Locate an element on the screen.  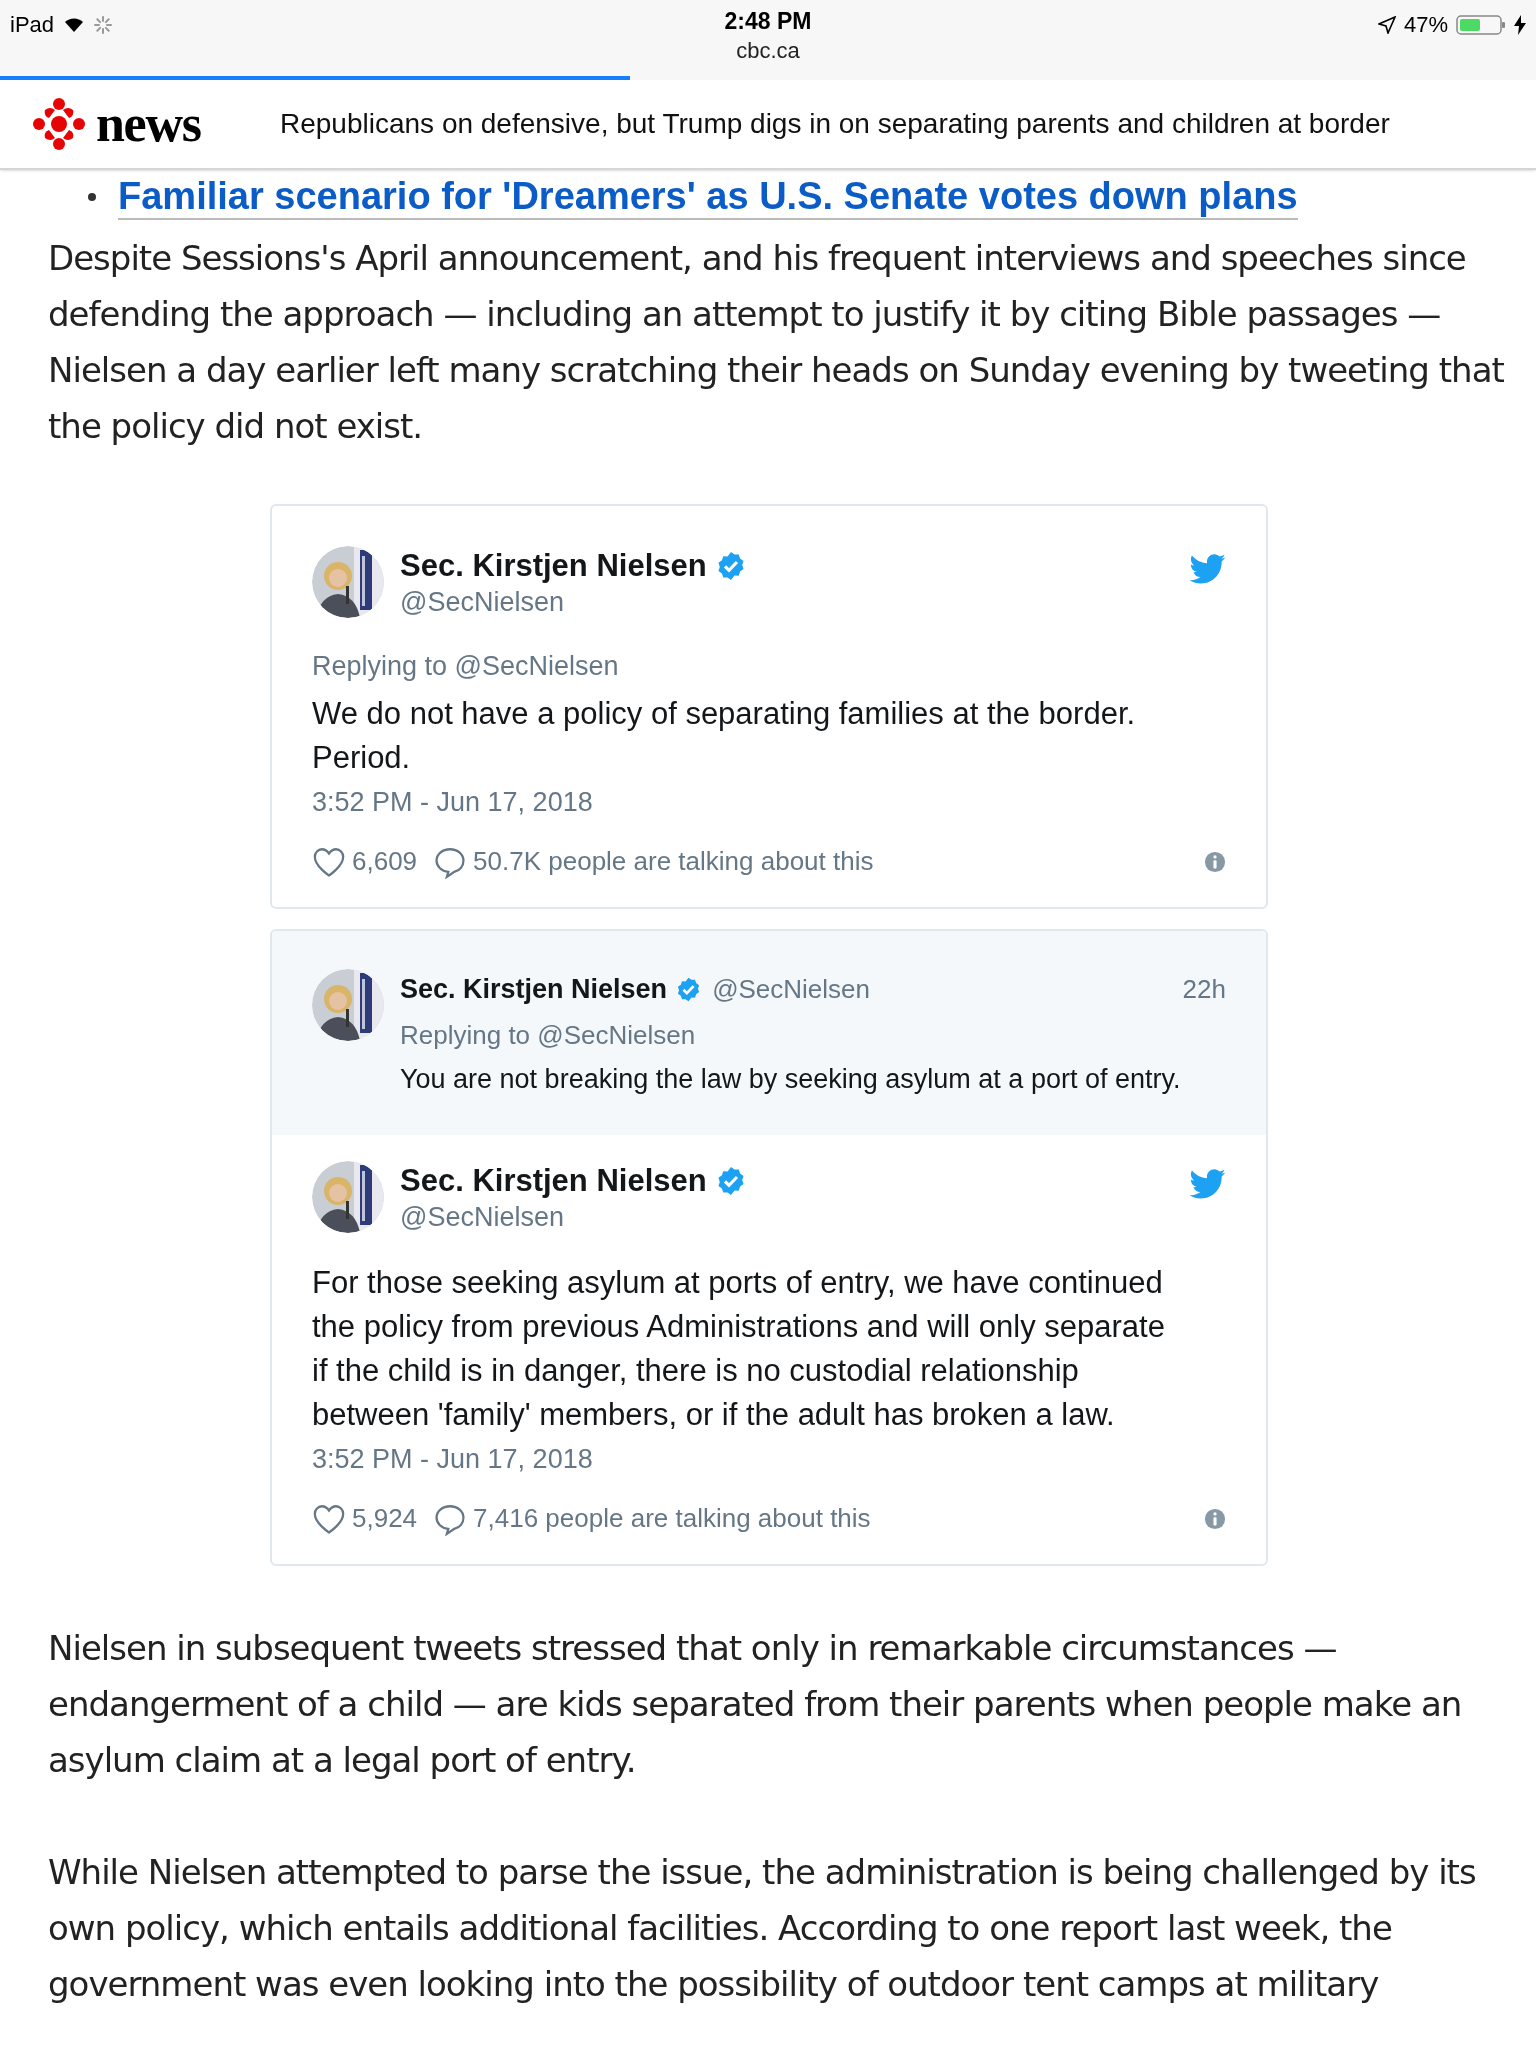
tweet-text: For those seeking asylum at ports of entry, we have continued the policy from previous Administrations and will only separate if the child is in danger, there is no custodial relationship between 'family' members, or if the adult has broken a law. is located at coordinates (739, 1349).